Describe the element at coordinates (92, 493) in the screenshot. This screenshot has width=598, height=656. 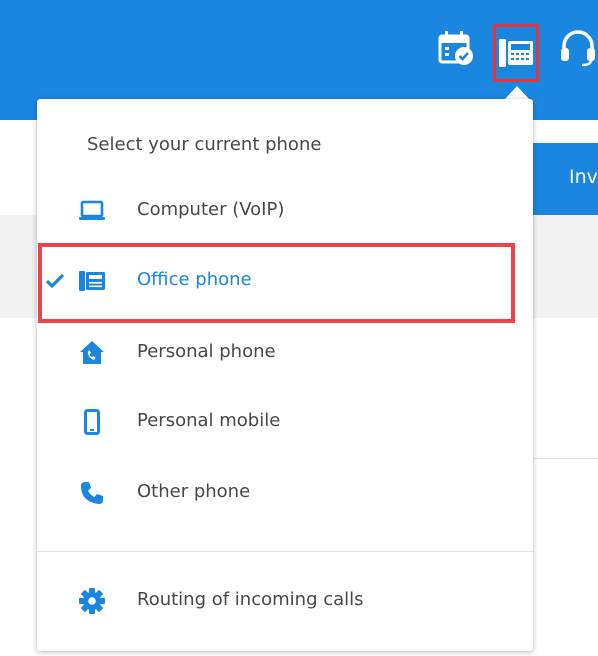
I see `phone-handset-icon` at that location.